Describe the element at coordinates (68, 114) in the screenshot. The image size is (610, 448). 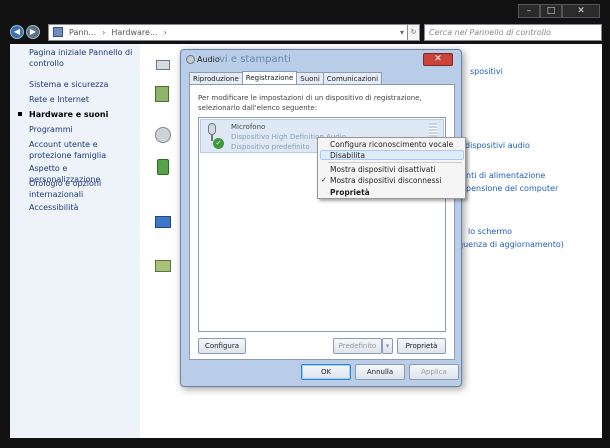
I see `sidebar-item-hardware-sound: Hardware e suoni` at that location.